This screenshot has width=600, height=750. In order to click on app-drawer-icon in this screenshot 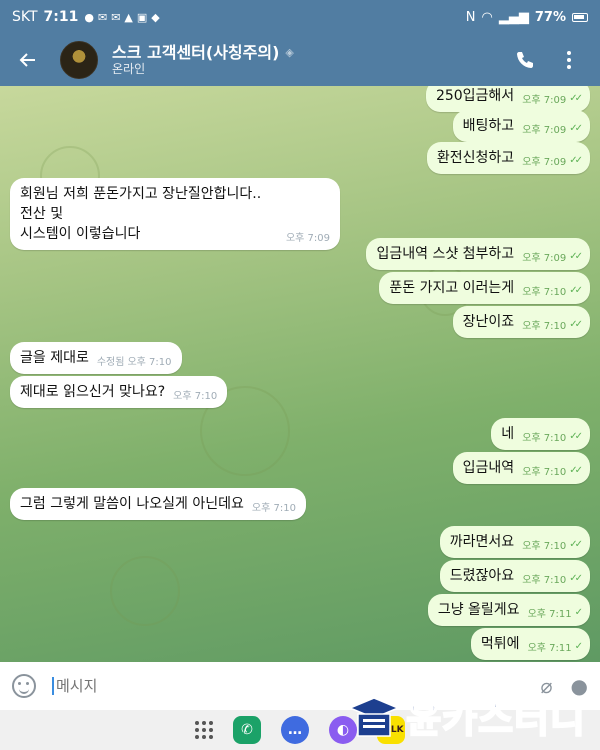, I will do `click(204, 730)`.